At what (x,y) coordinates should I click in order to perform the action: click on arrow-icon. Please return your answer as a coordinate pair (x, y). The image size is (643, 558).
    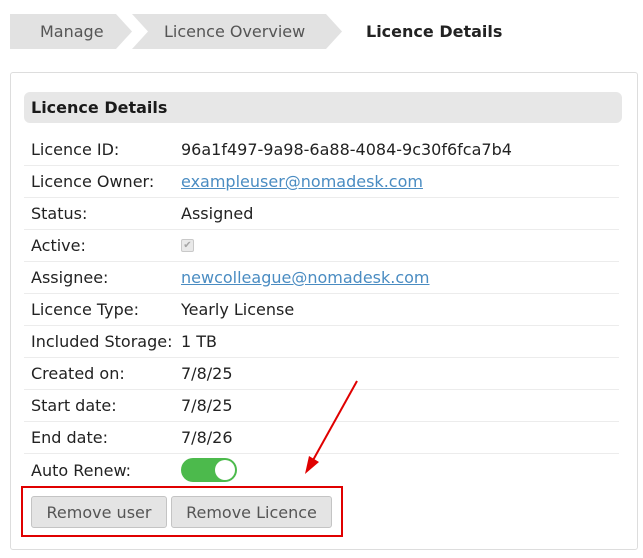
    Looking at the image, I should click on (331, 427).